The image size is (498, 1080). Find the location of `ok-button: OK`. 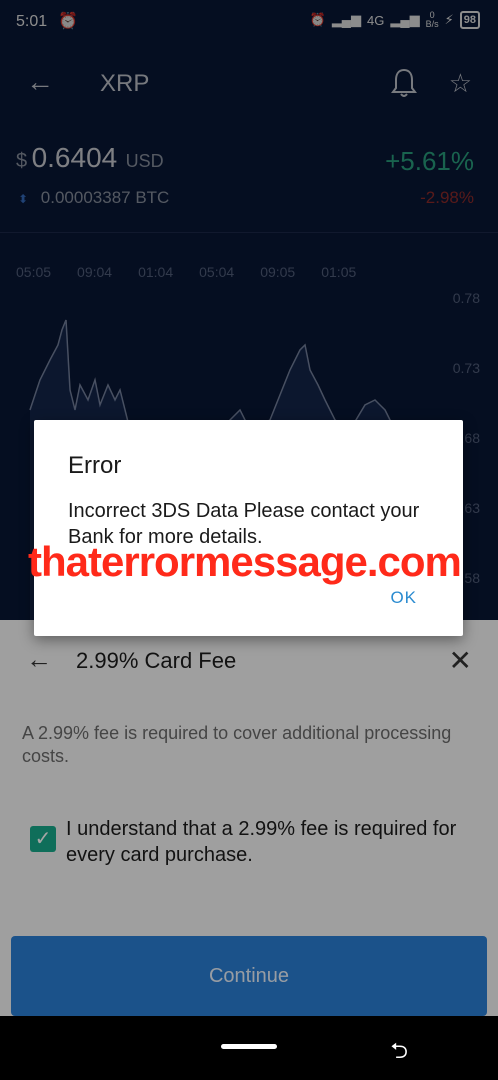

ok-button: OK is located at coordinates (403, 598).